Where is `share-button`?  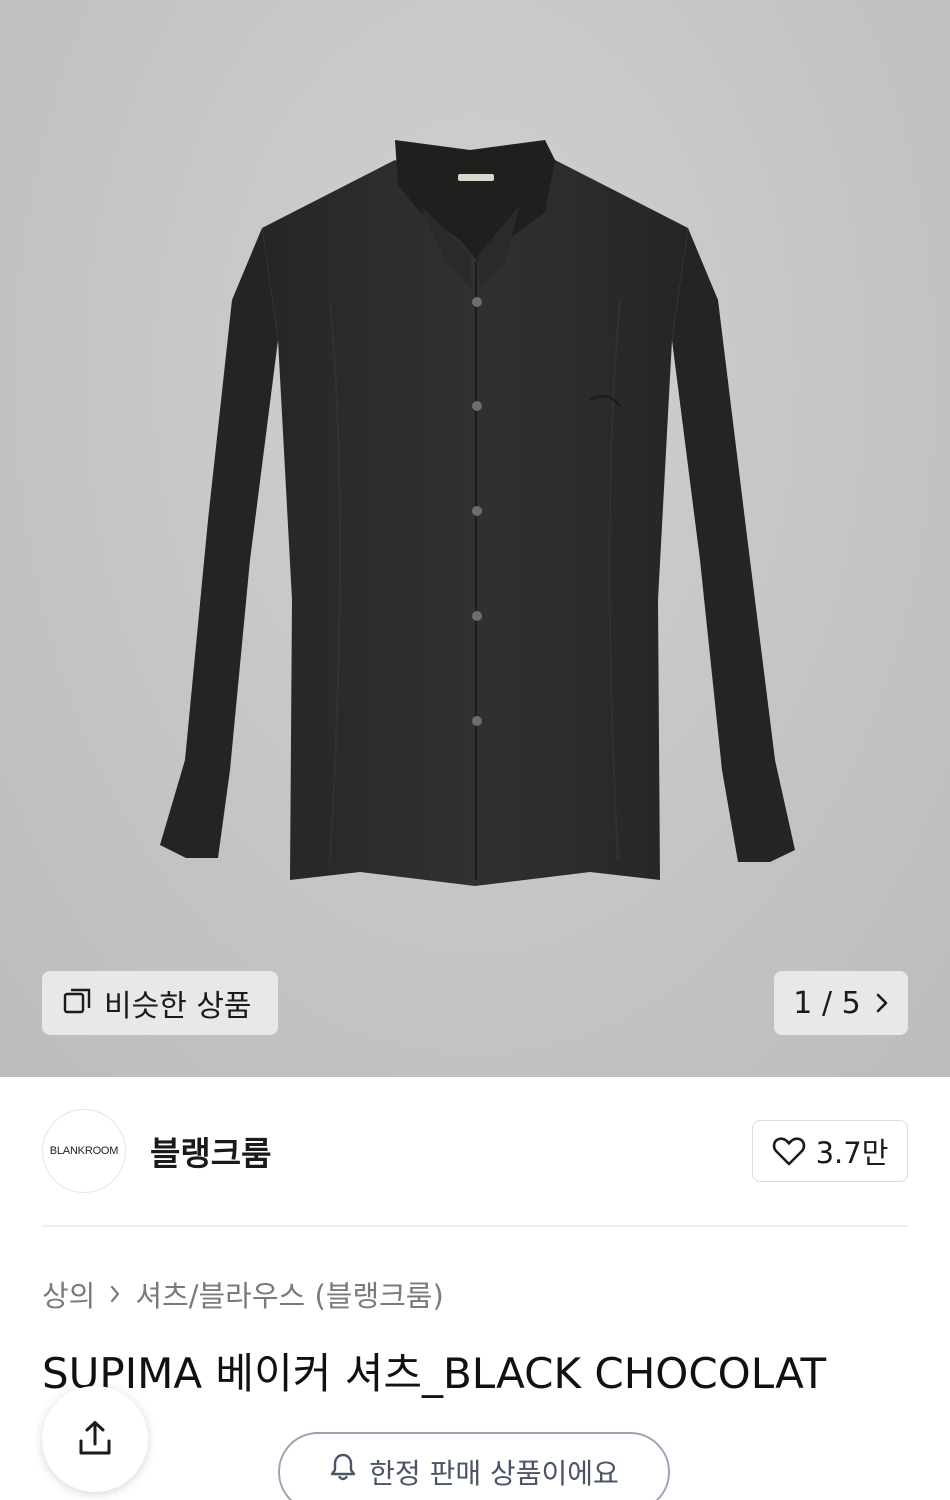 share-button is located at coordinates (95, 1439).